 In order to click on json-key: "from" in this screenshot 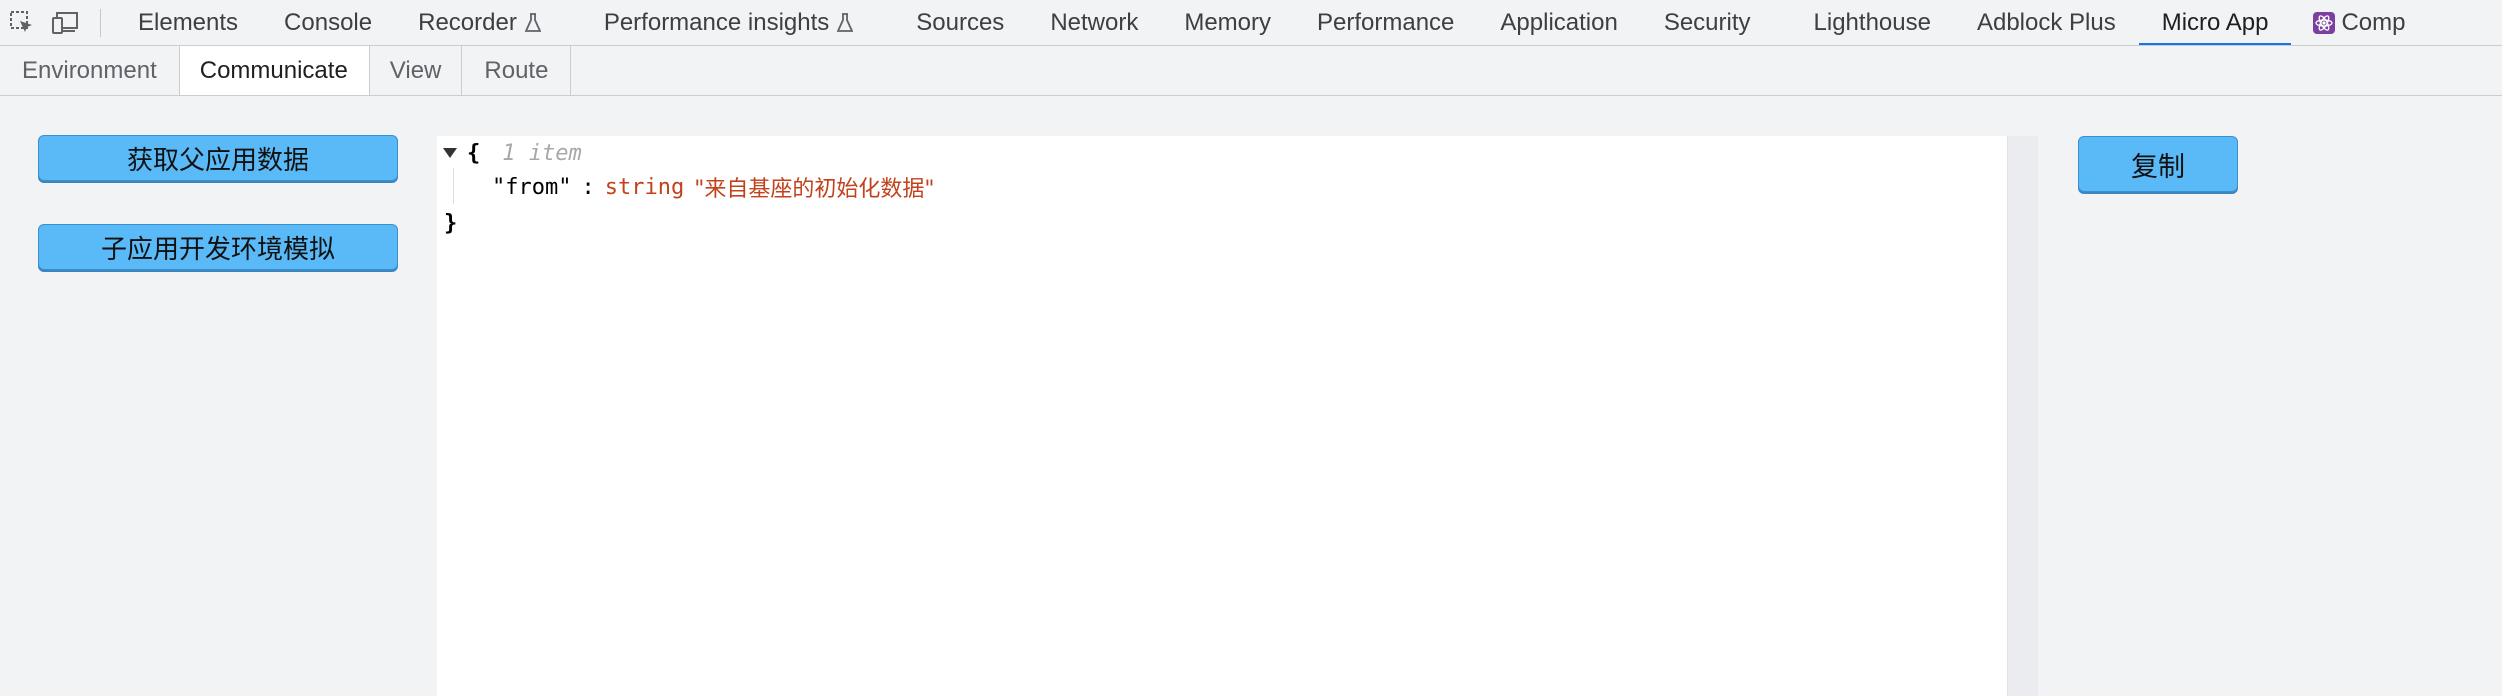, I will do `click(532, 187)`.